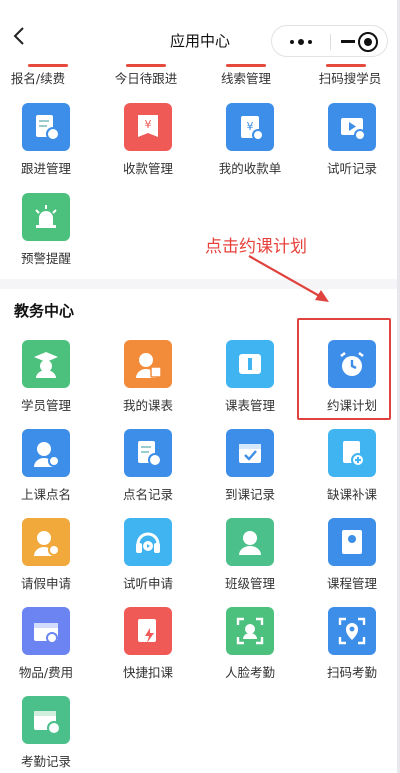 This screenshot has height=773, width=400. Describe the element at coordinates (147, 583) in the screenshot. I see `app-tile-label: 试听申请` at that location.